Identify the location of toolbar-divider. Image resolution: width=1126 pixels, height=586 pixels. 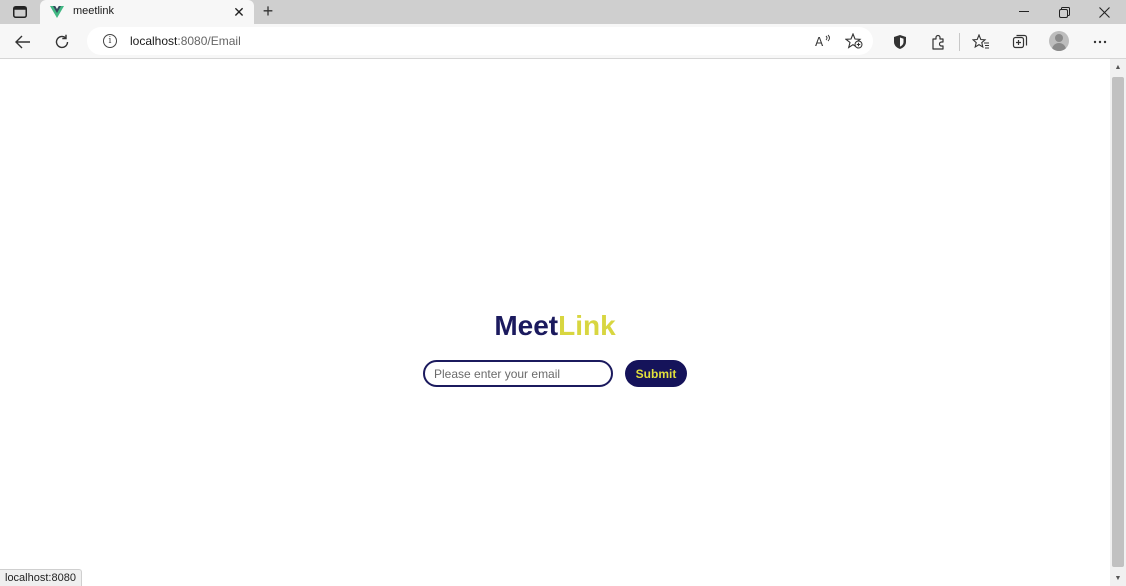
(959, 42).